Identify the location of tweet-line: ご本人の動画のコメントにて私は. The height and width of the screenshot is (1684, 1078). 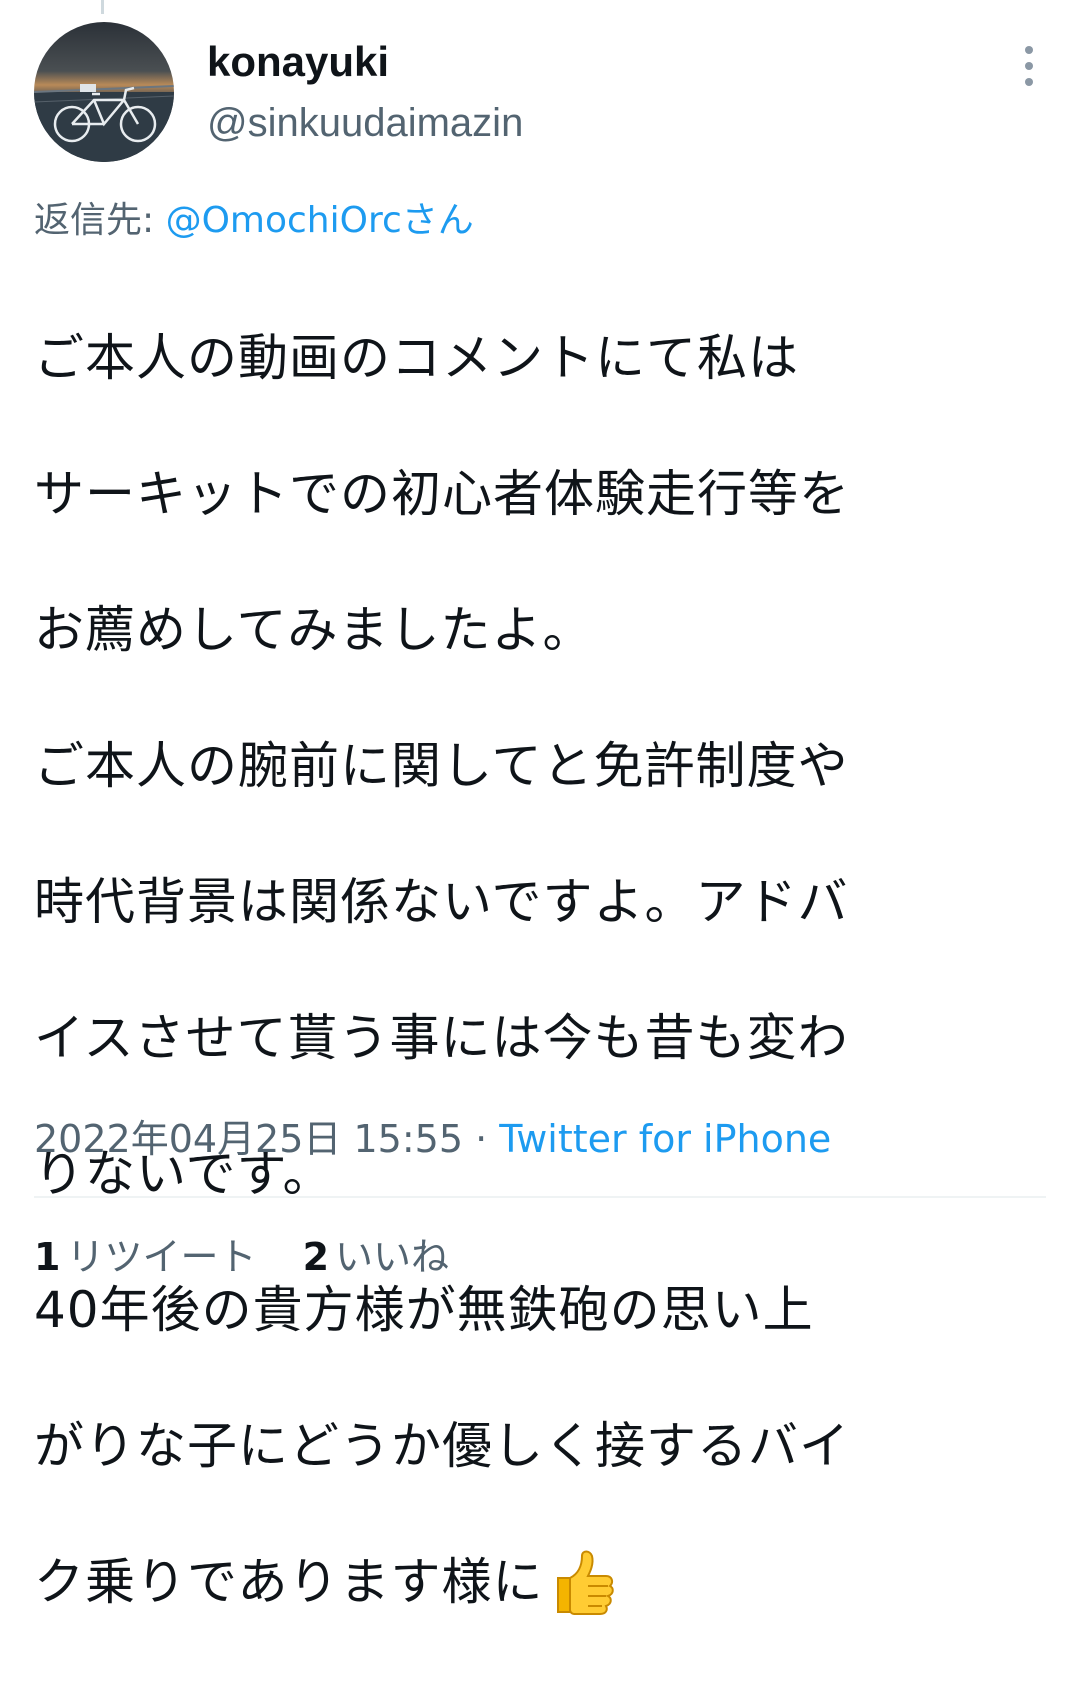
(416, 358).